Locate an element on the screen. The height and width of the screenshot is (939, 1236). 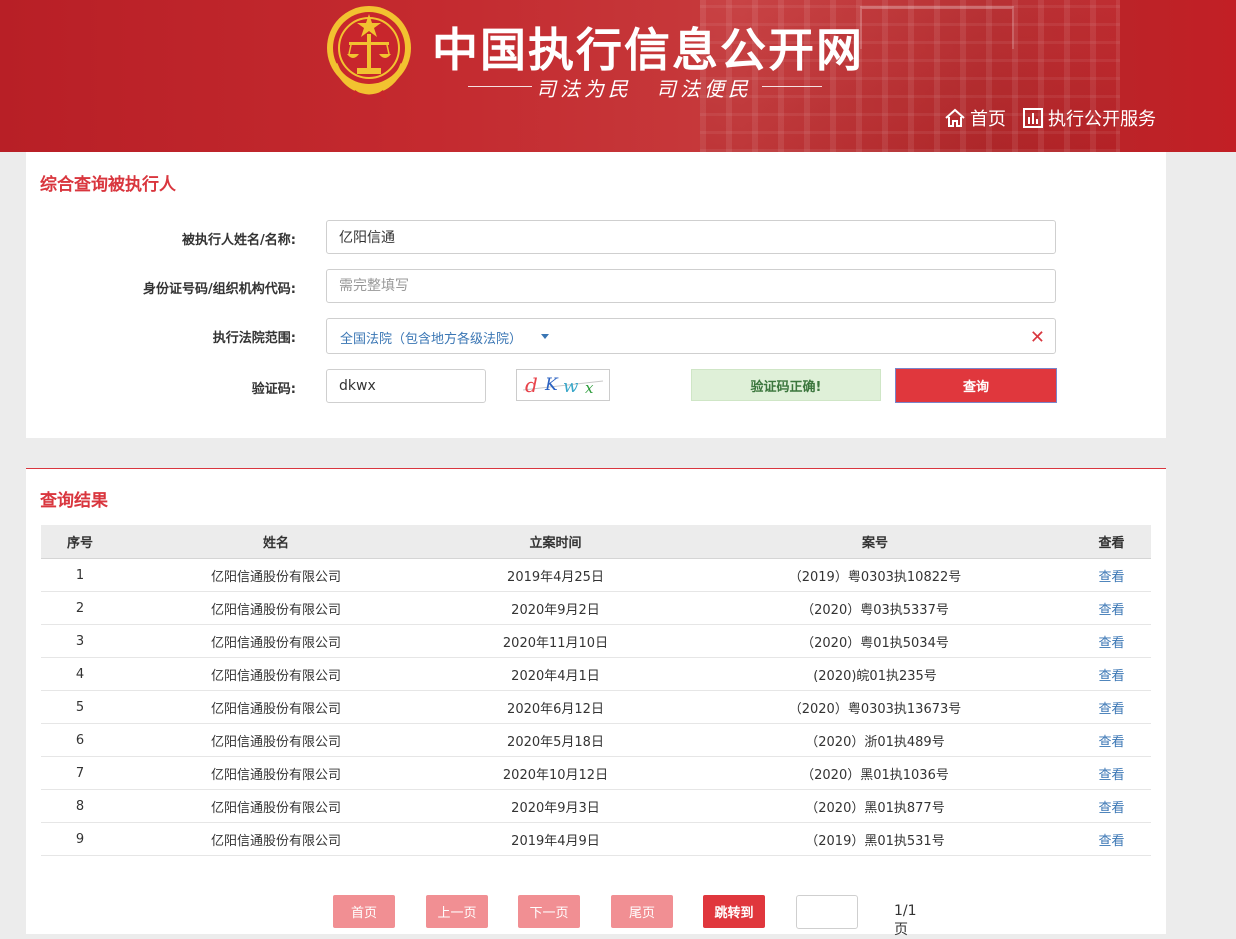
cell-case: （2020）黑01执877号 is located at coordinates (875, 806).